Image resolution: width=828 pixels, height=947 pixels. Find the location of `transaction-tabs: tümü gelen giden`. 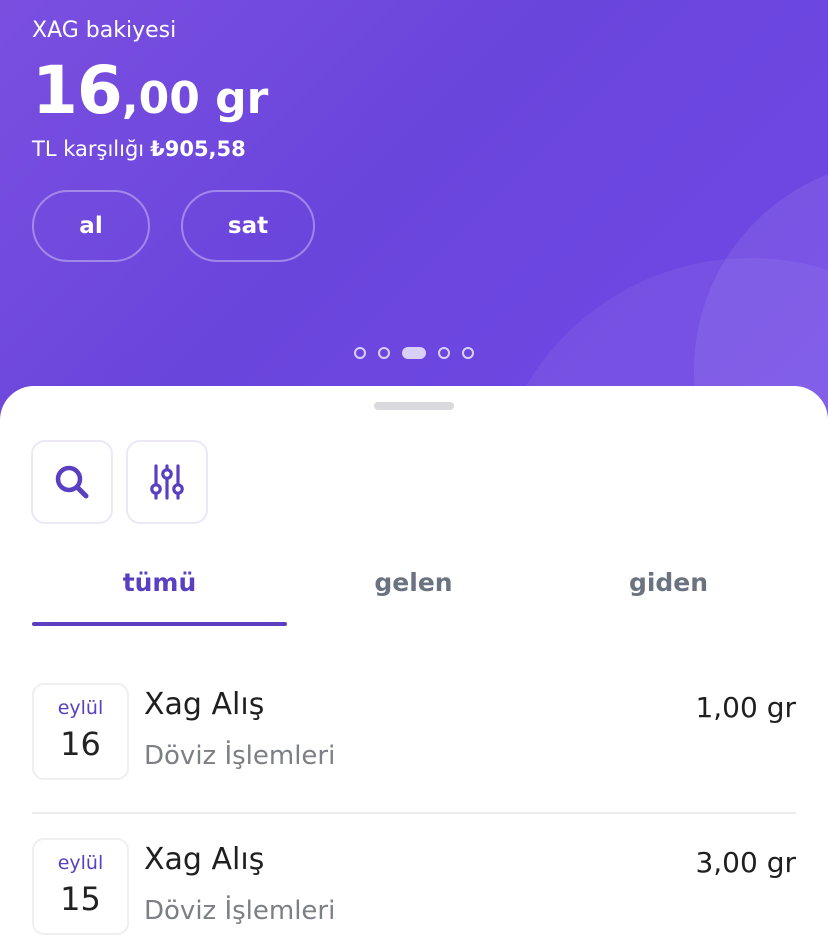

transaction-tabs: tümü gelen giden is located at coordinates (414, 592).